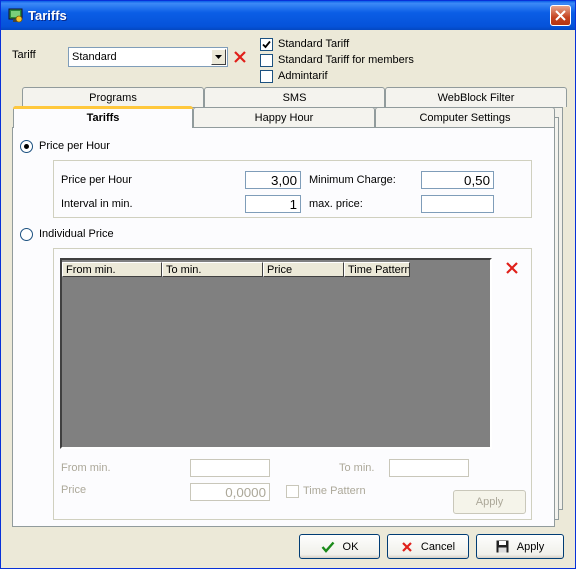  I want to click on radio-selected-dot, so click(26, 146).